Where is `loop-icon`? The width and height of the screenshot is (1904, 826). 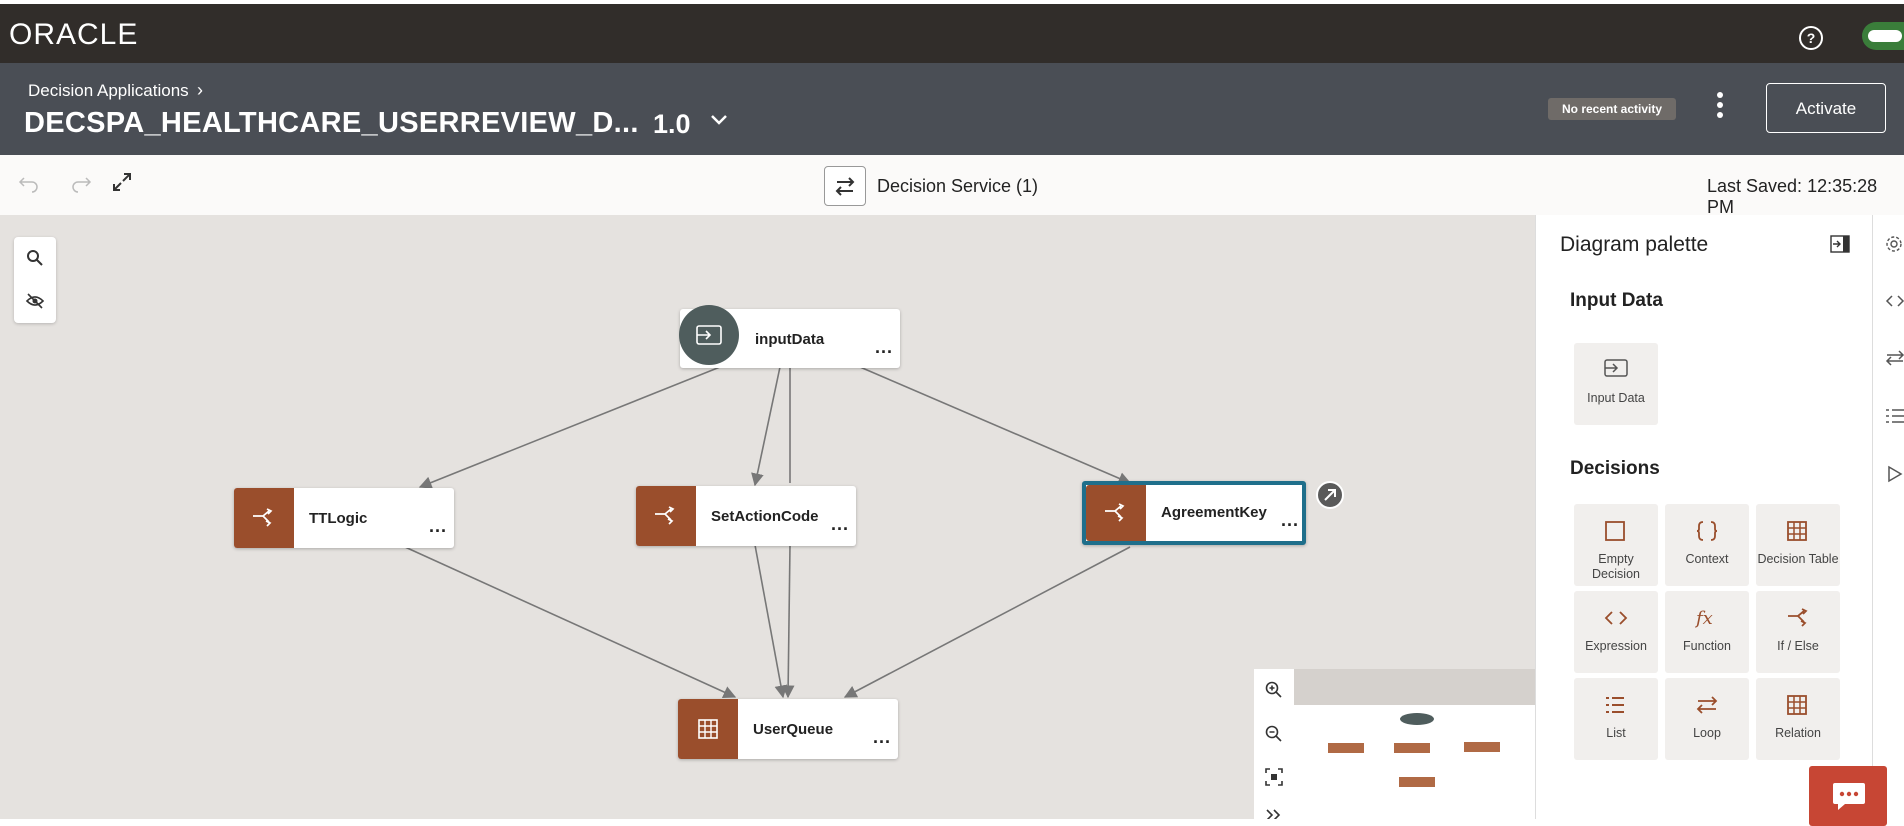 loop-icon is located at coordinates (1707, 705).